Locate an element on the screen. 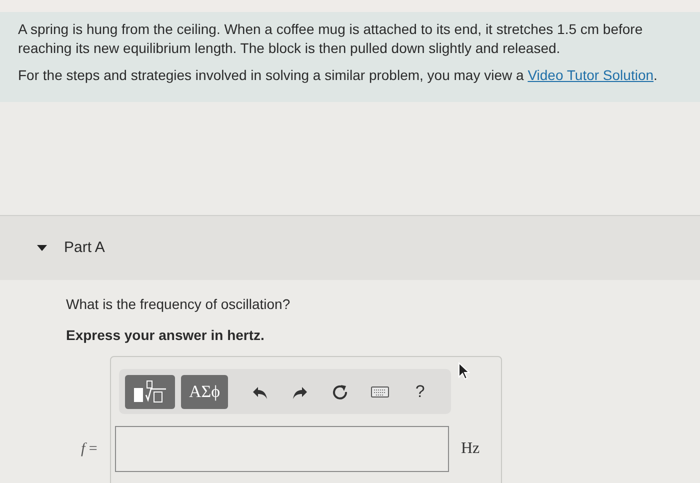  problem-text: A spring is hung from the ceiling. When a coffee mug is attached to its end, it stretches 1.5 cm before reaching its new equilibrium length. The block is then pulled down slightly and released. is located at coordinates (331, 39).